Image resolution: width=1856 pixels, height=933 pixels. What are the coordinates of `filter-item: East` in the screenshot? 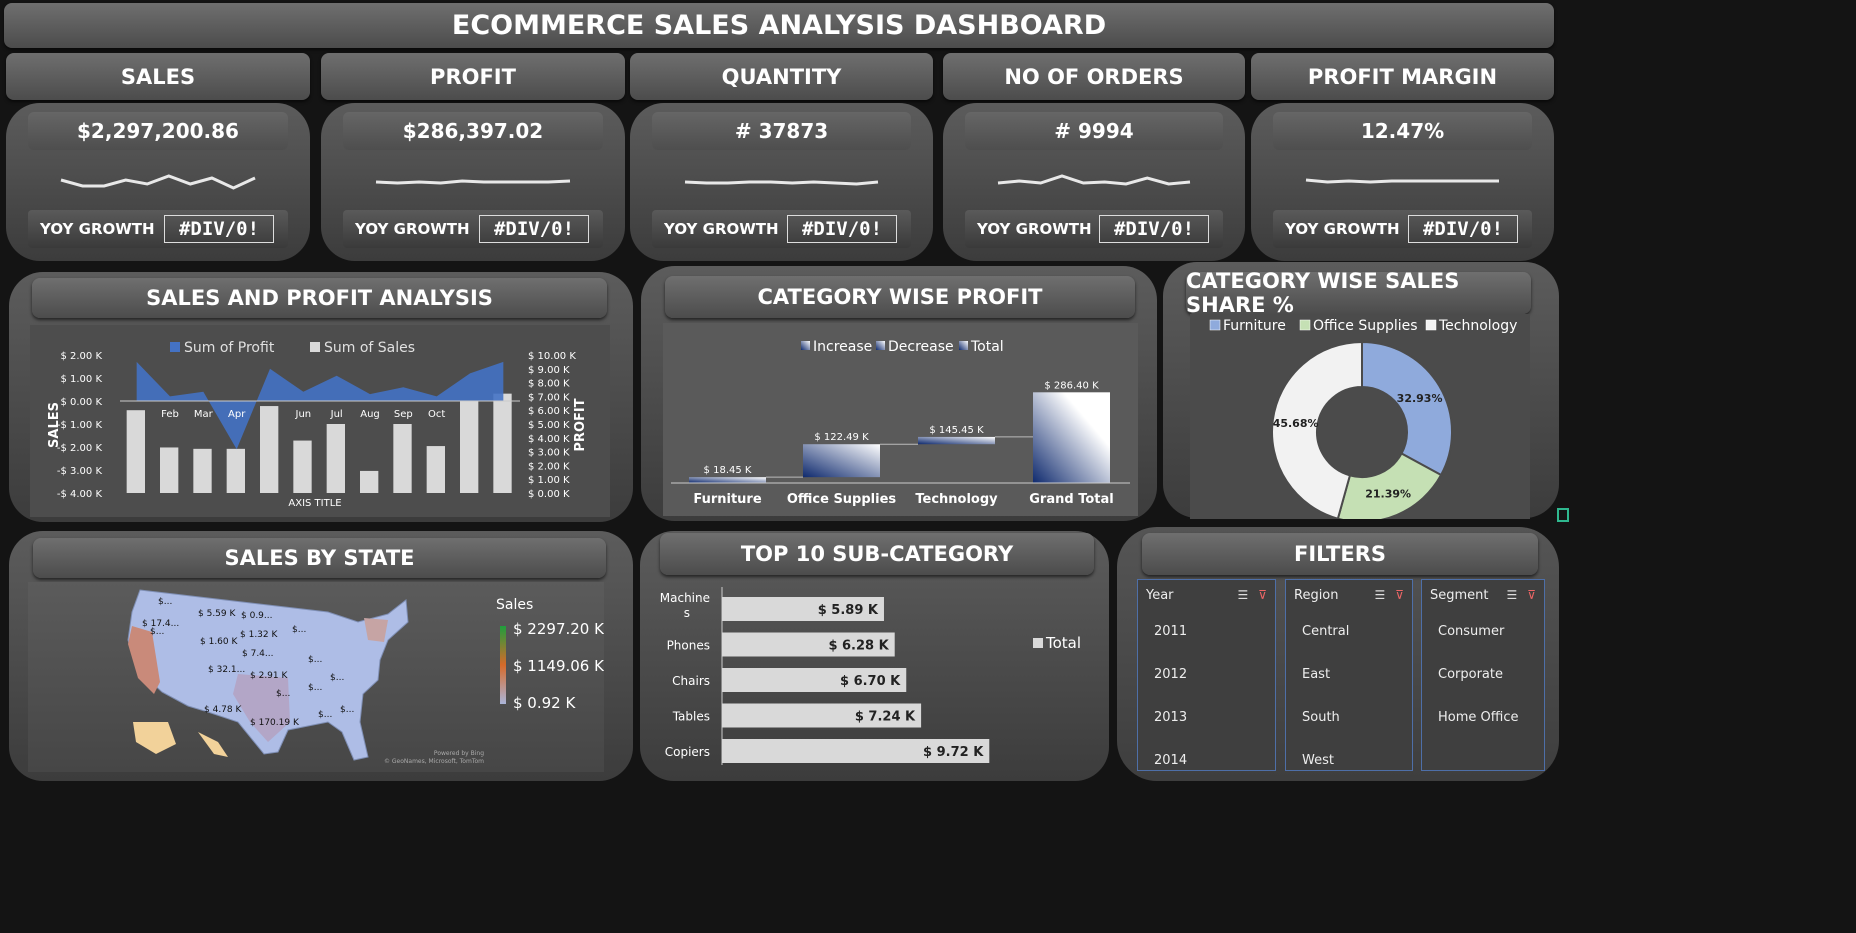 It's located at (1349, 674).